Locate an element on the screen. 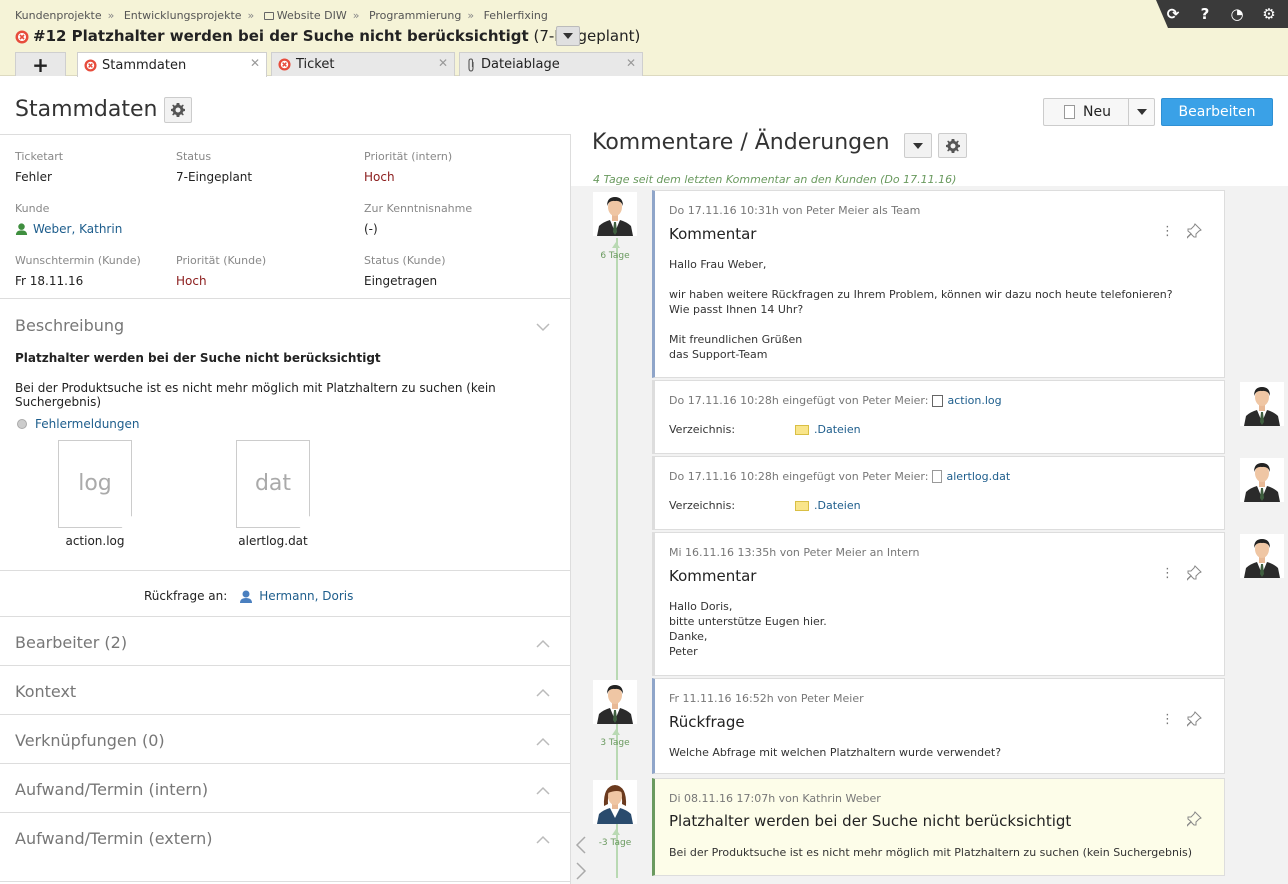  days-label: -3 Tage is located at coordinates (615, 843).